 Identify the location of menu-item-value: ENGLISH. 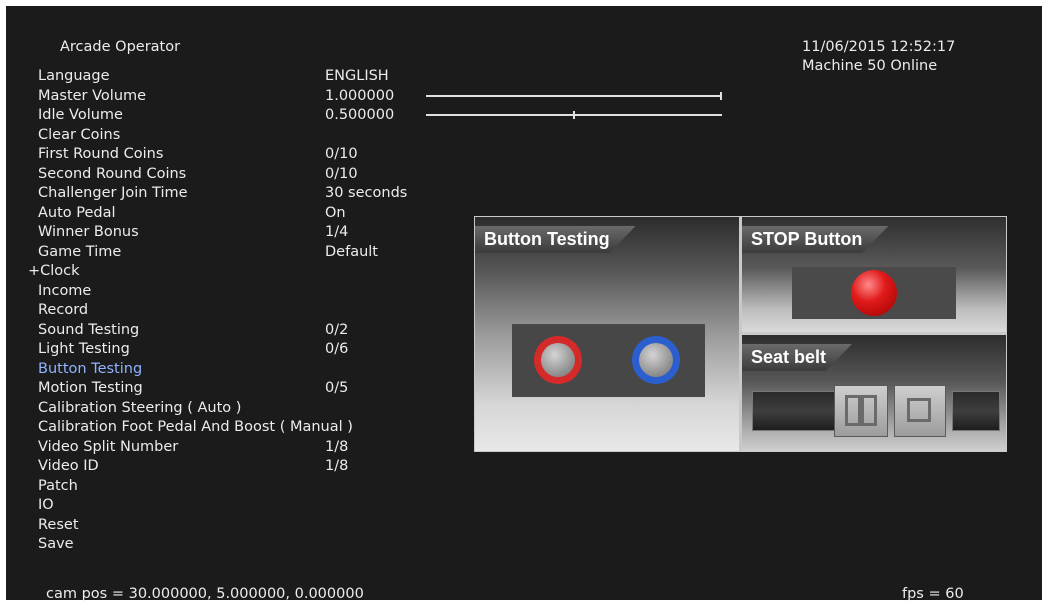
(357, 76).